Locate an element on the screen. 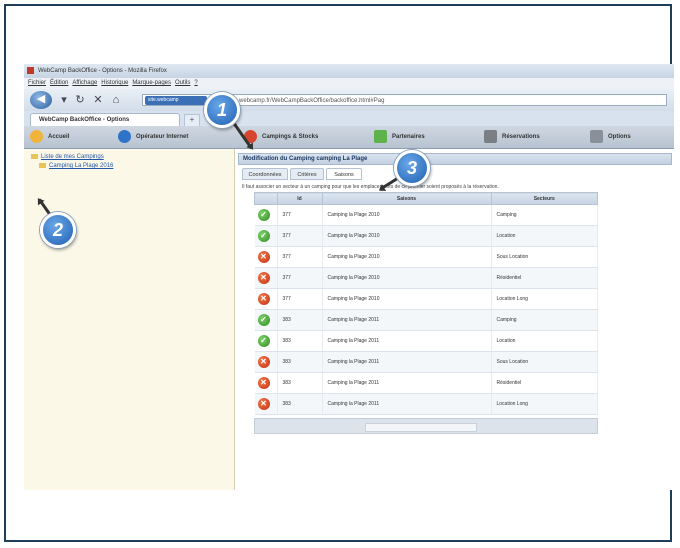  toolbar-item-label: Accueil is located at coordinates (59, 137).